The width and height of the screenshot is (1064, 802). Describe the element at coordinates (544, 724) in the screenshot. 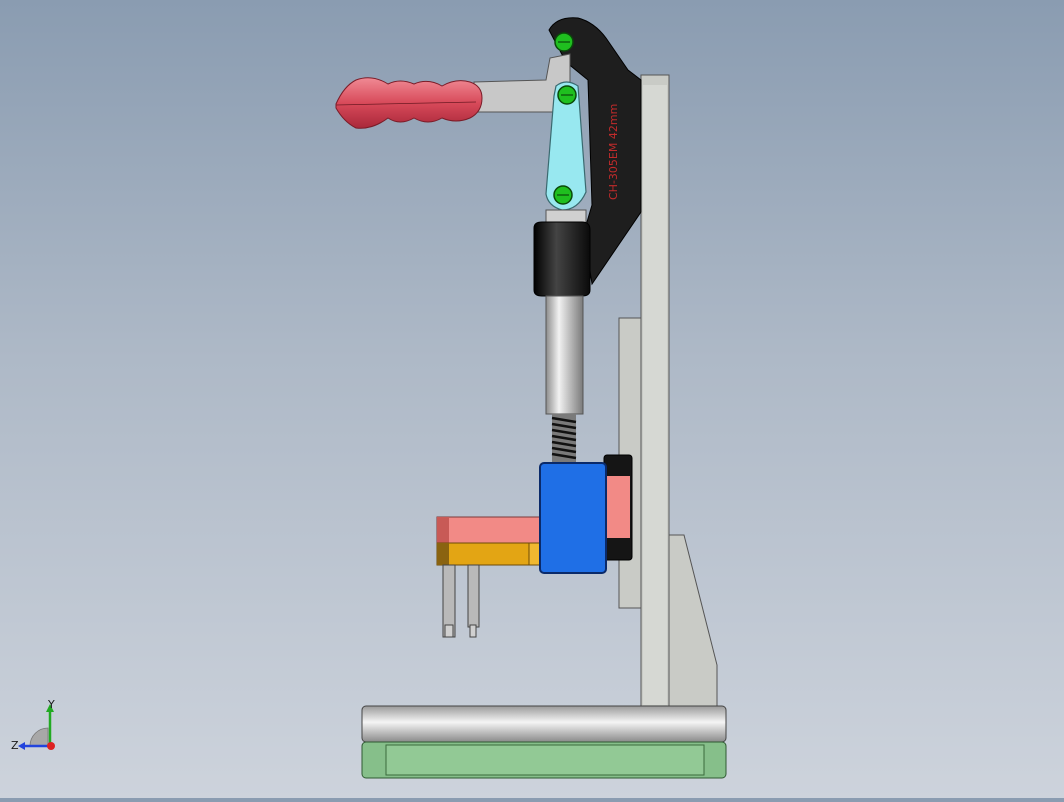

I see `base-plate` at that location.